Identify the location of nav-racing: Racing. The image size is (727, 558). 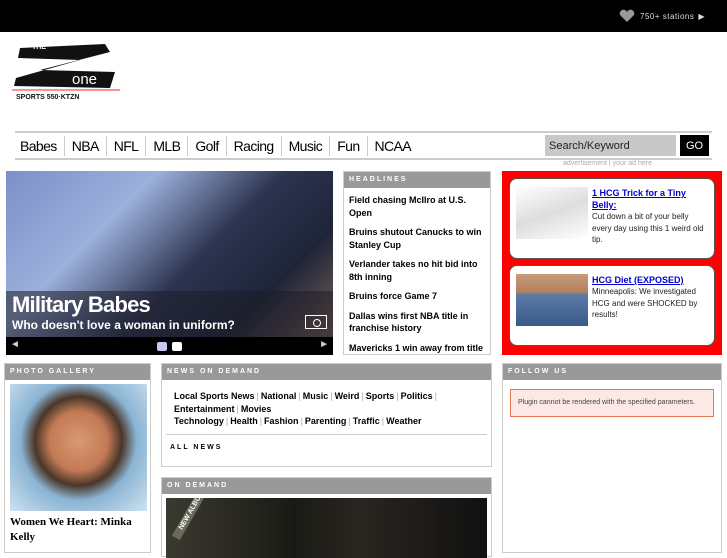
(254, 145).